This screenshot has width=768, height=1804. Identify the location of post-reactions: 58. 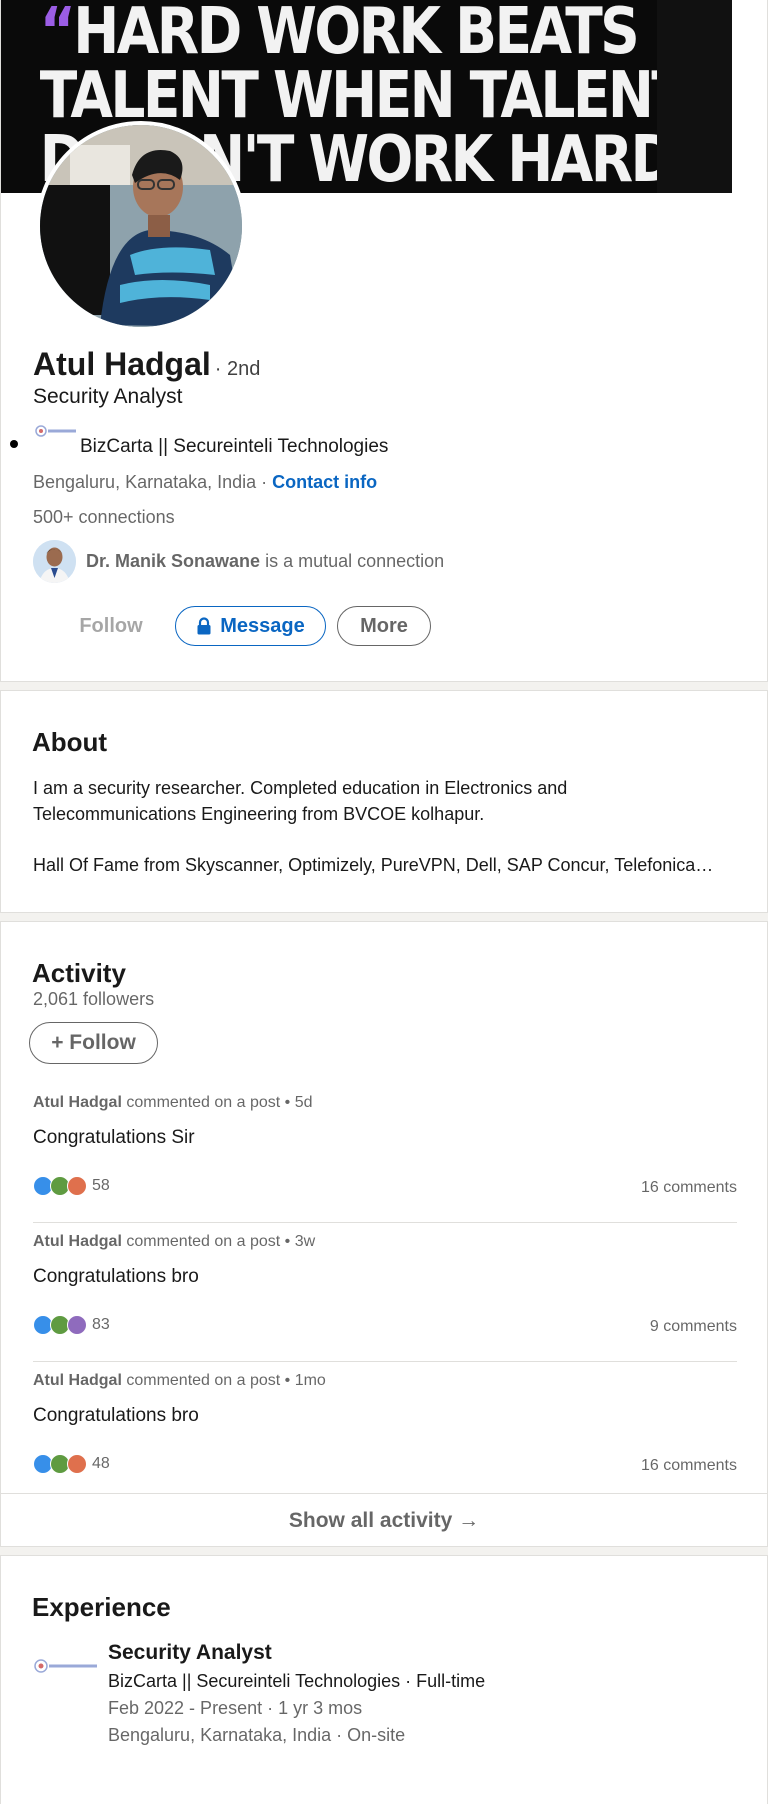
(71, 1186).